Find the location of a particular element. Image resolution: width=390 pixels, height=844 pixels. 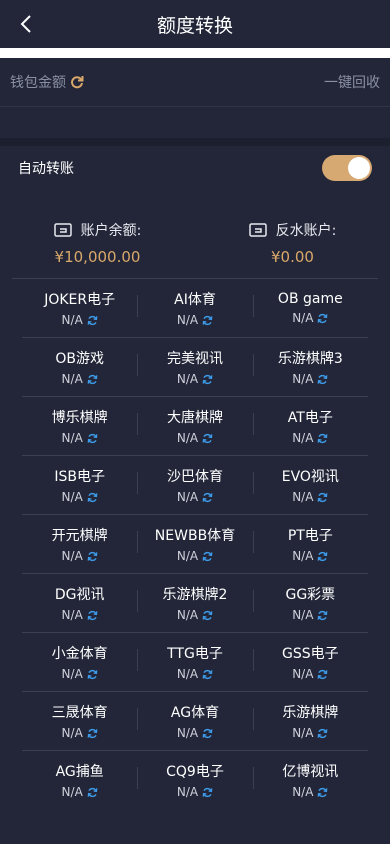

platform-cell: AG体育 N/A is located at coordinates (194, 721).